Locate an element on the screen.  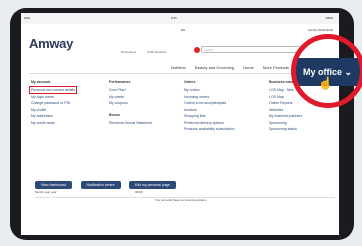
online-reports-link: Online Reports is located at coordinates (288, 103).